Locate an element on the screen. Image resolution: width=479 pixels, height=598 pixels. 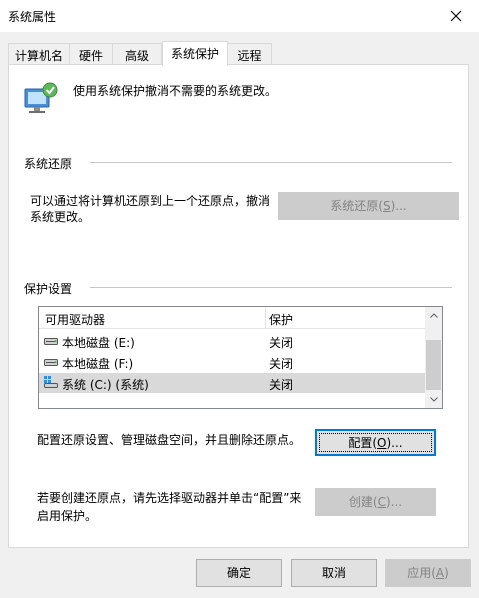
close-button is located at coordinates (456, 16).